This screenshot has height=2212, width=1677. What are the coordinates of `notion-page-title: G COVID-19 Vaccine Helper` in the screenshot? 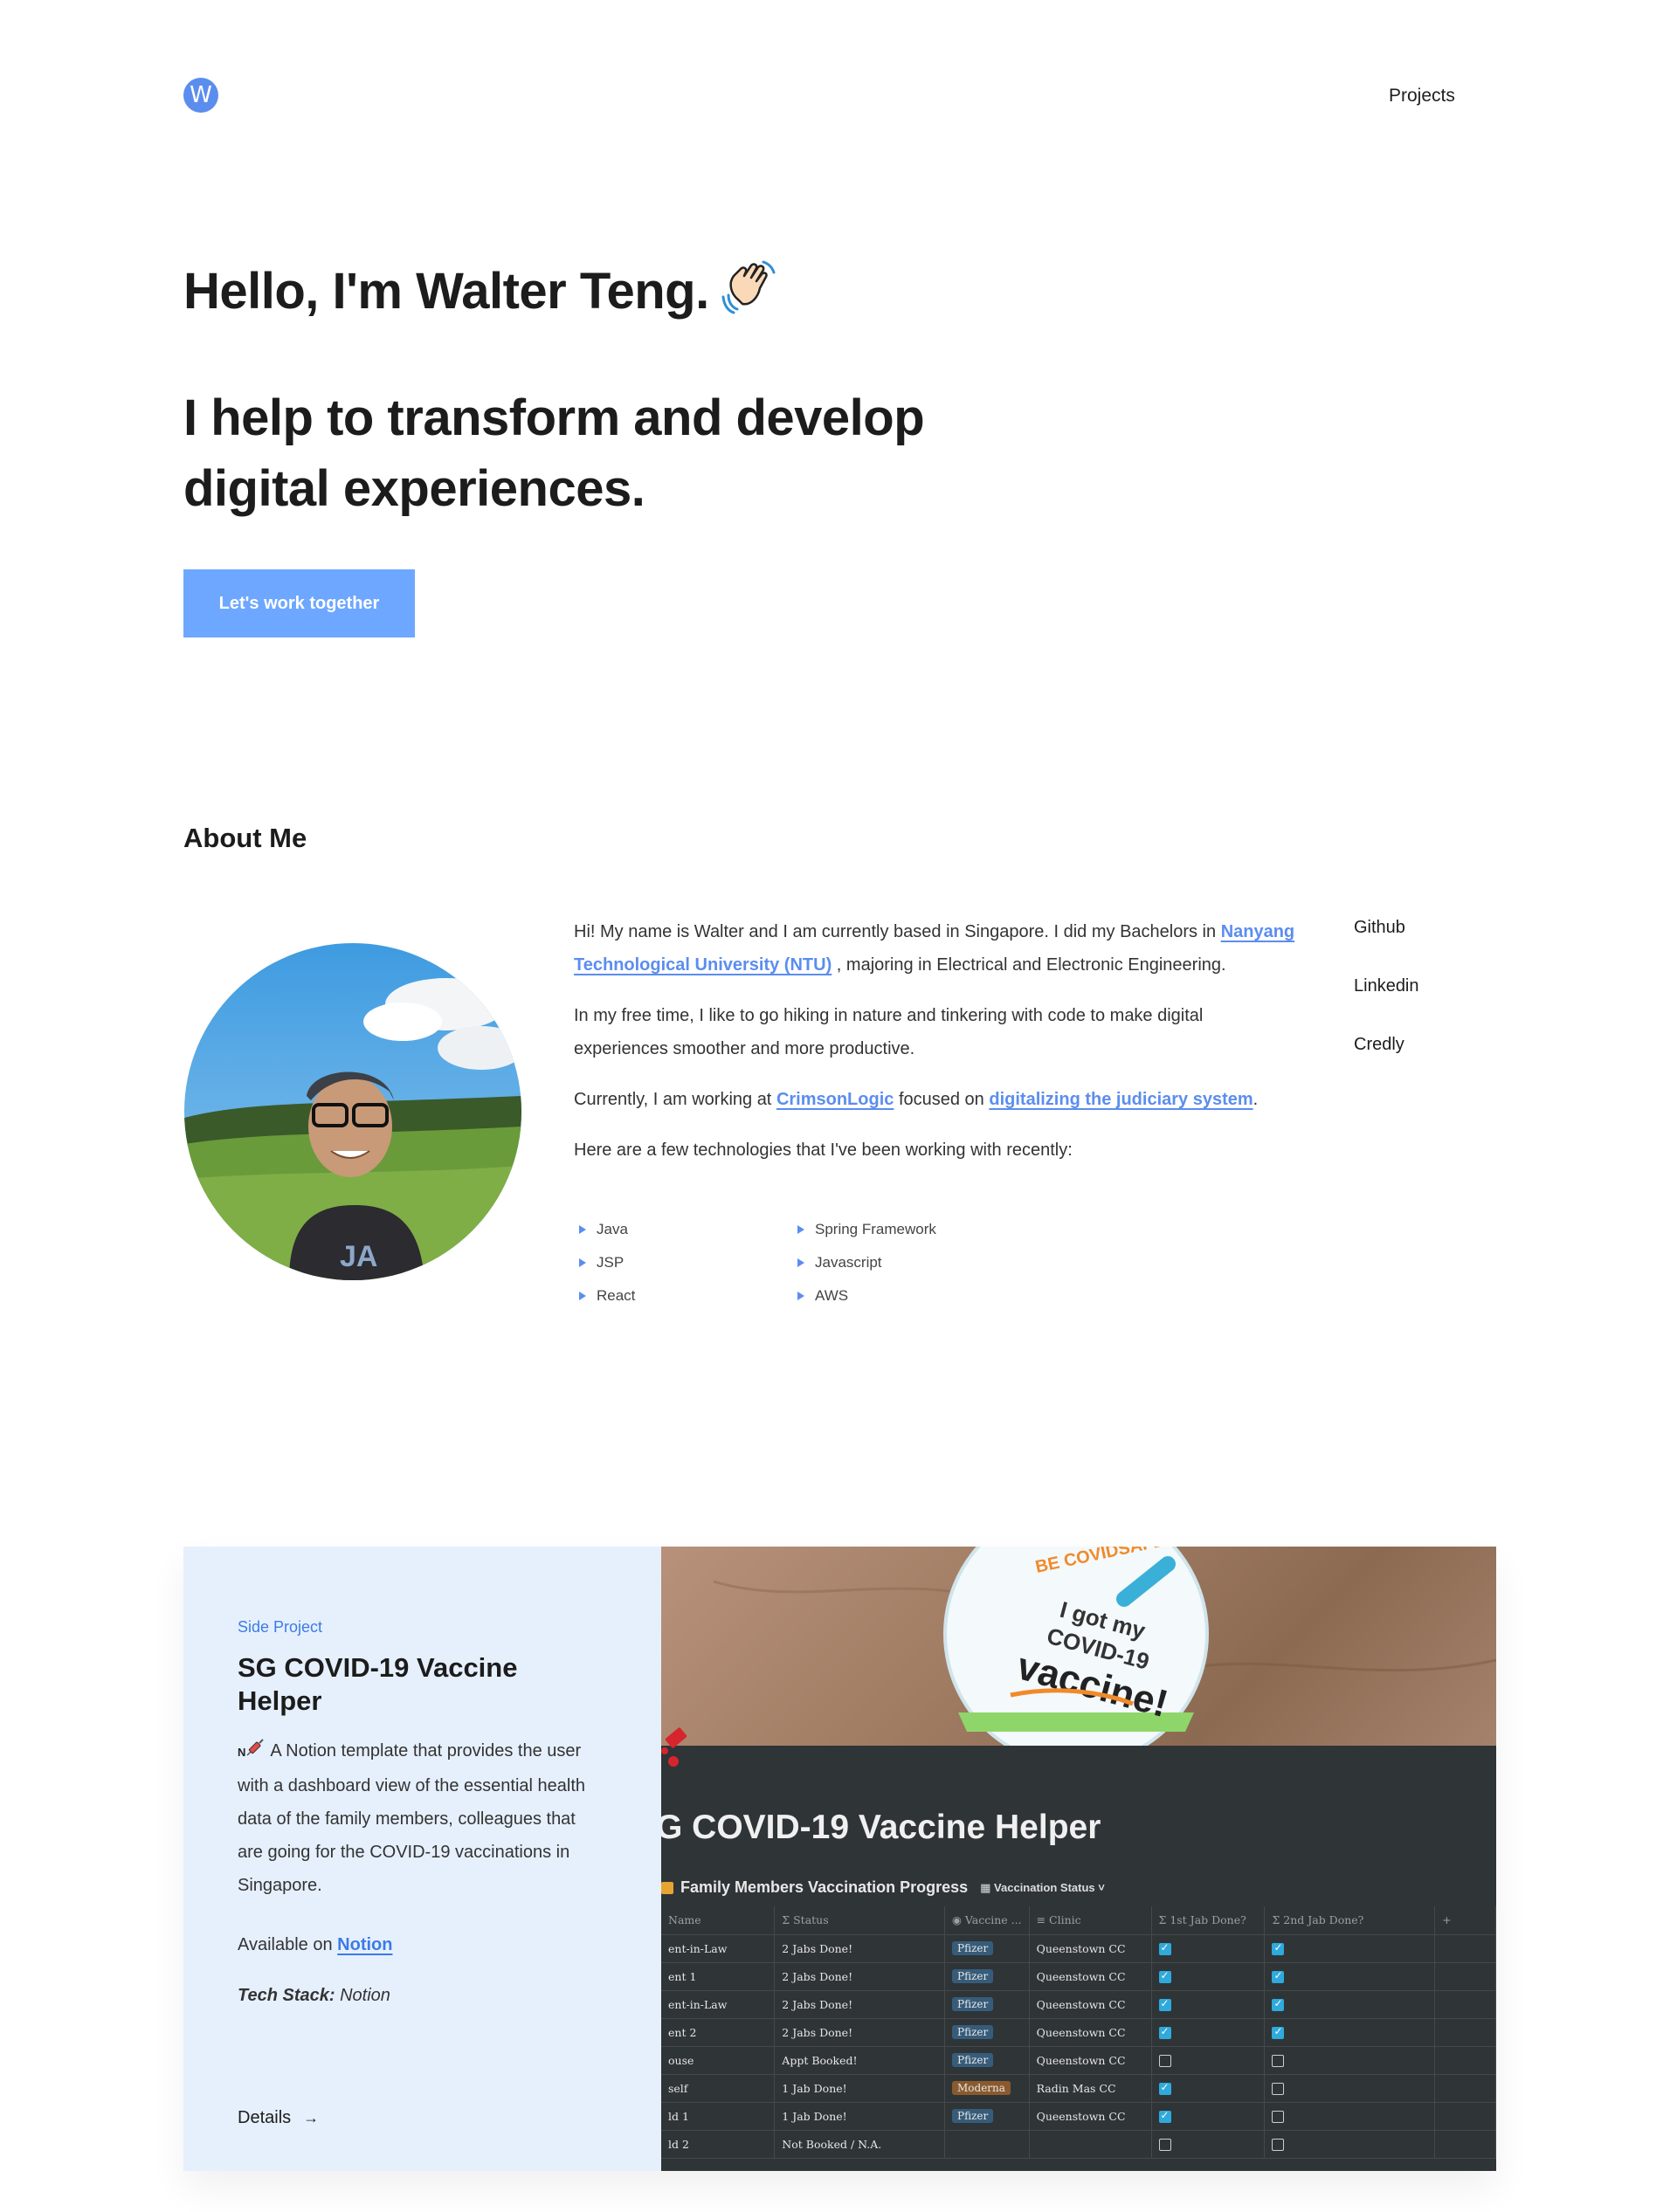 It's located at (881, 1827).